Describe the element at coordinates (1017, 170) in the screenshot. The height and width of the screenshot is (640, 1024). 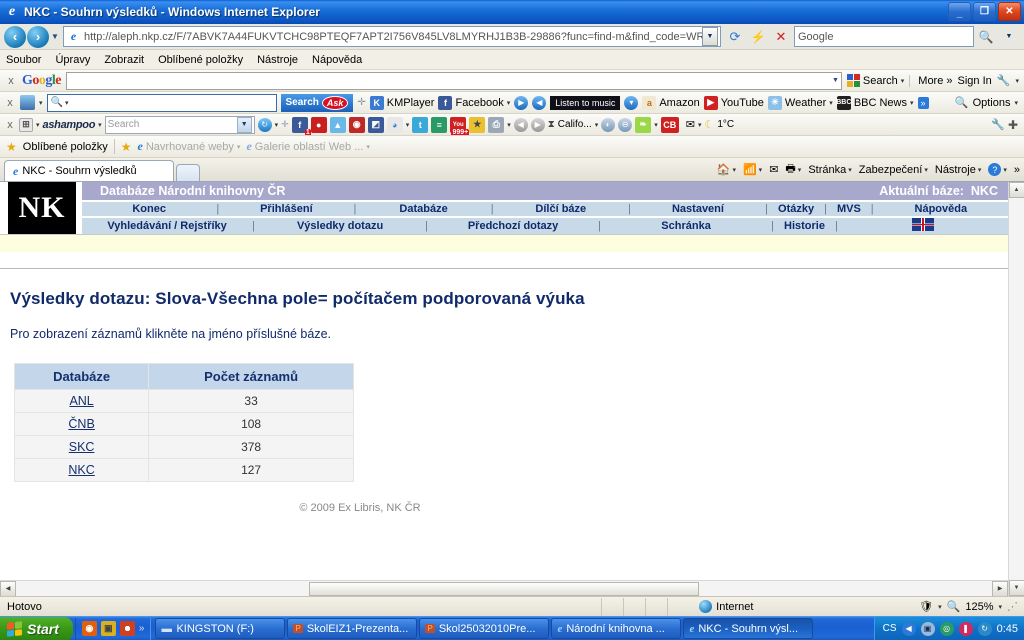
I see `toolbar-overflow-icon: »` at that location.